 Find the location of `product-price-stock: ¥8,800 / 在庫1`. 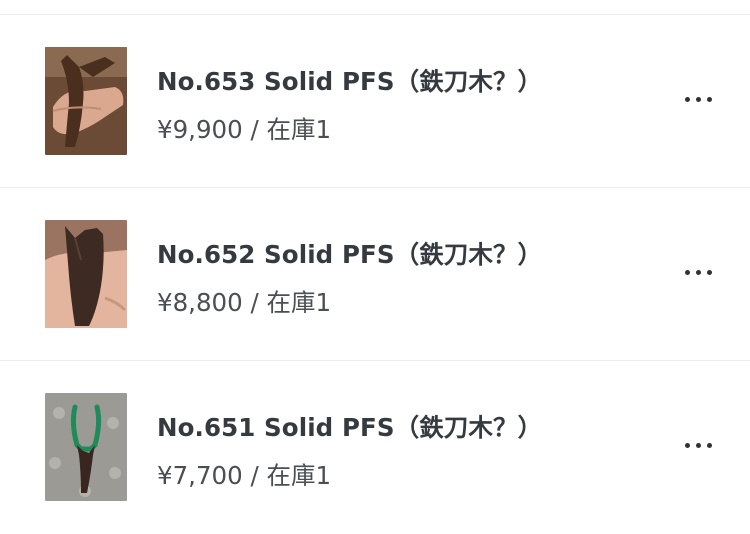

product-price-stock: ¥8,800 / 在庫1 is located at coordinates (244, 302).